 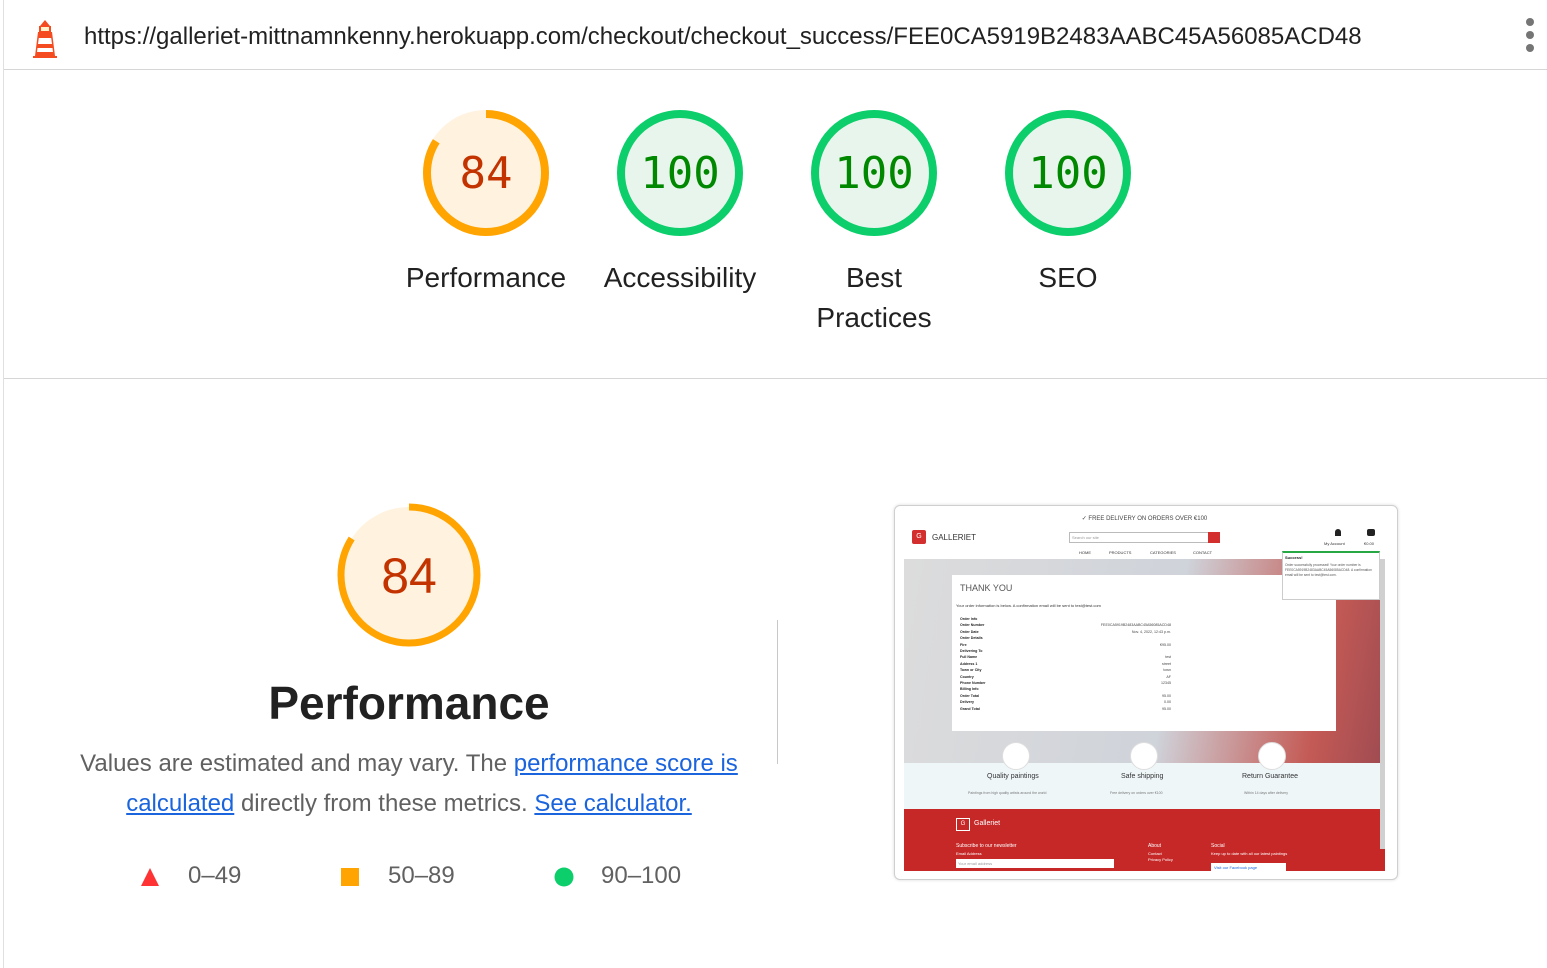 I want to click on ss-row-value: Nov. 4, 2022, 12:43 p.m., so click(x=1151, y=631).